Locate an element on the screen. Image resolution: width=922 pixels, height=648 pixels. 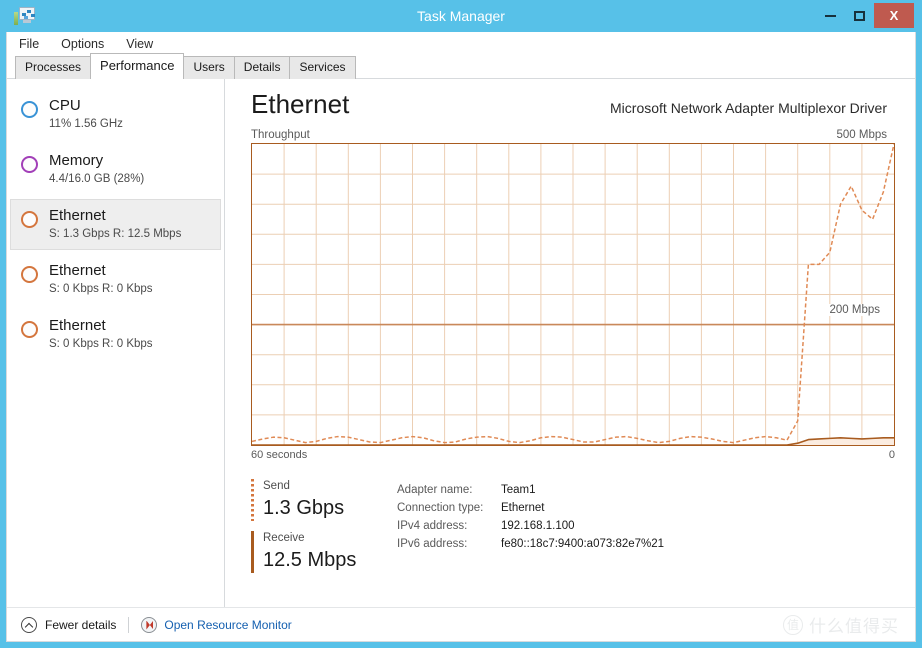
graph-axis-labels: 60 seconds 0 is located at coordinates (573, 455).